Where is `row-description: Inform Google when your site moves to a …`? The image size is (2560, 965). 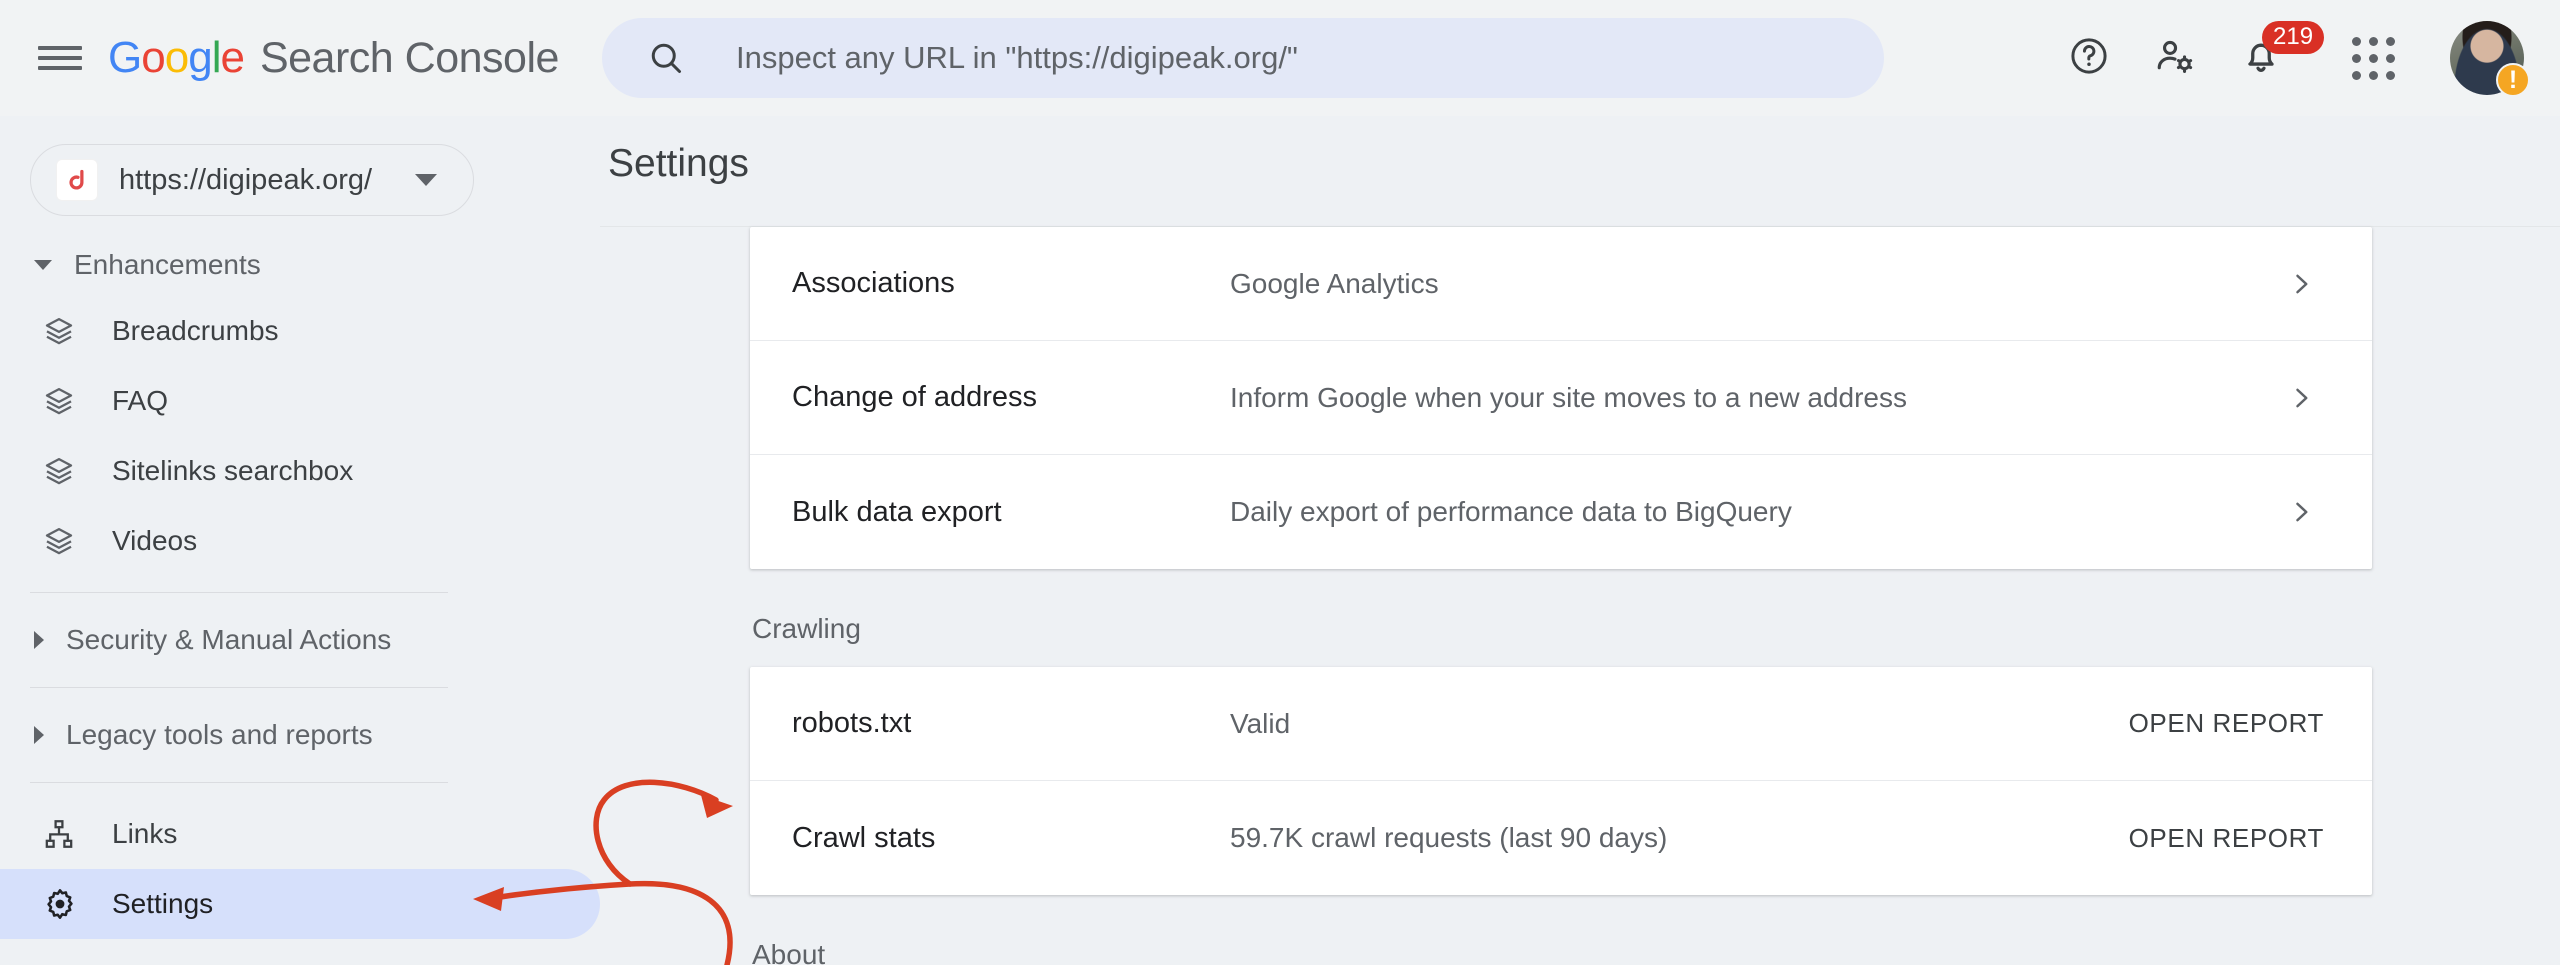
row-description: Inform Google when your site moves to a … is located at coordinates (1569, 397).